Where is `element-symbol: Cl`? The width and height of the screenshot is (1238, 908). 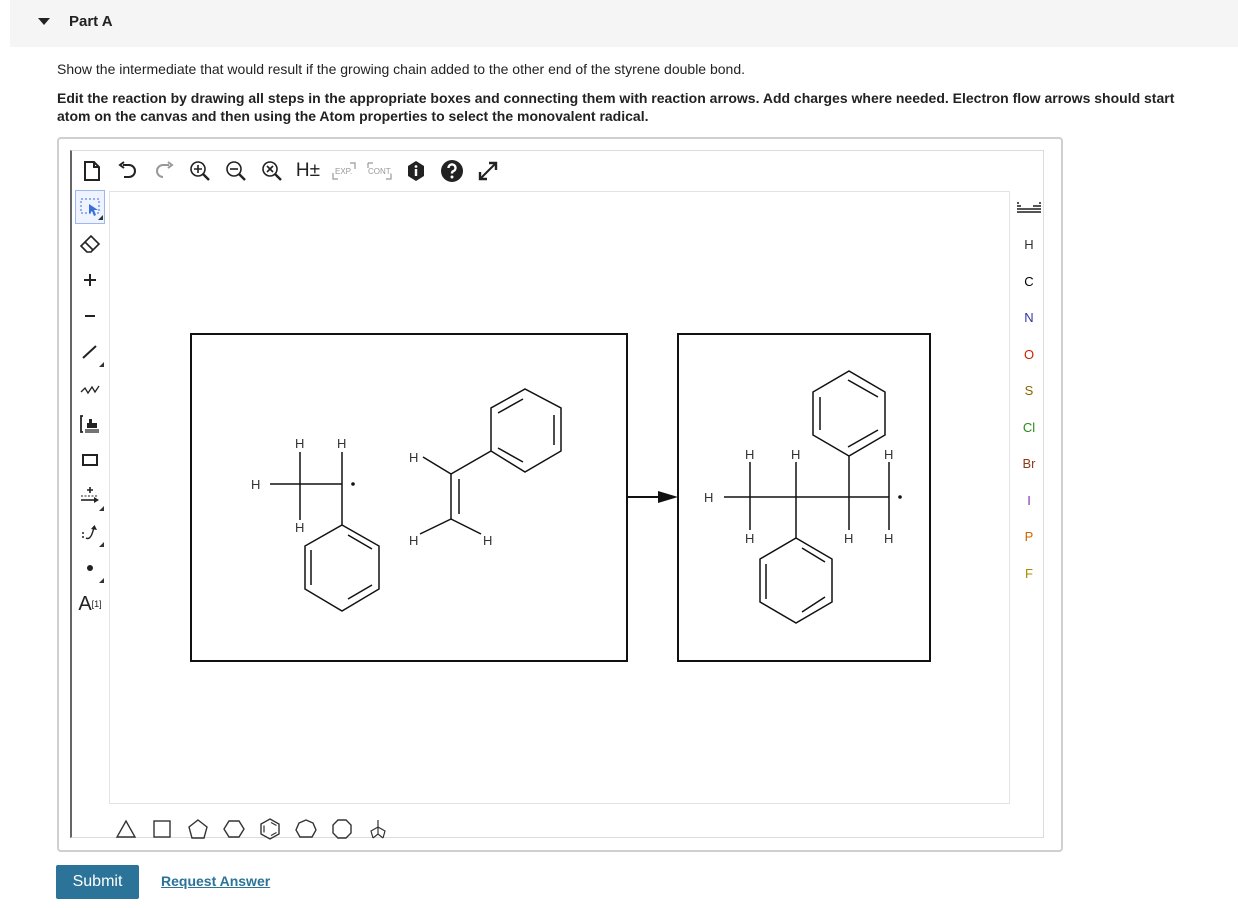
element-symbol: Cl is located at coordinates (1029, 427).